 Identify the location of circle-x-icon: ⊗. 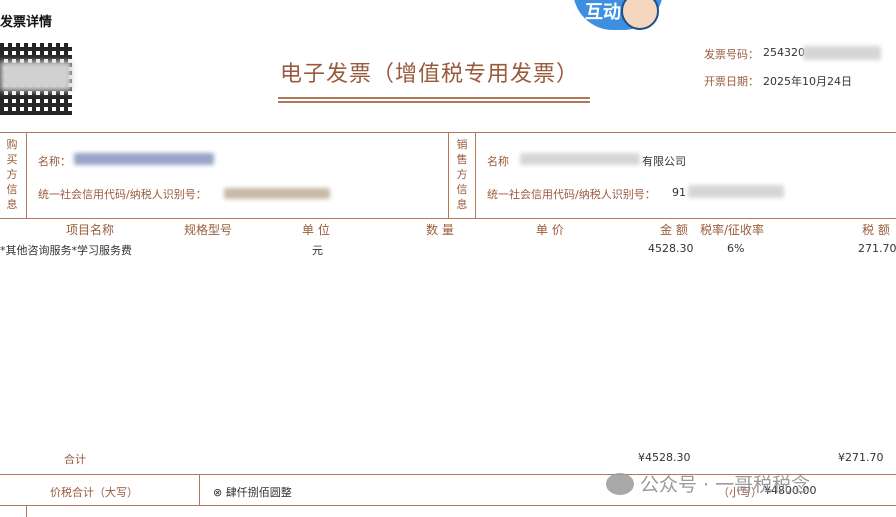
(218, 492).